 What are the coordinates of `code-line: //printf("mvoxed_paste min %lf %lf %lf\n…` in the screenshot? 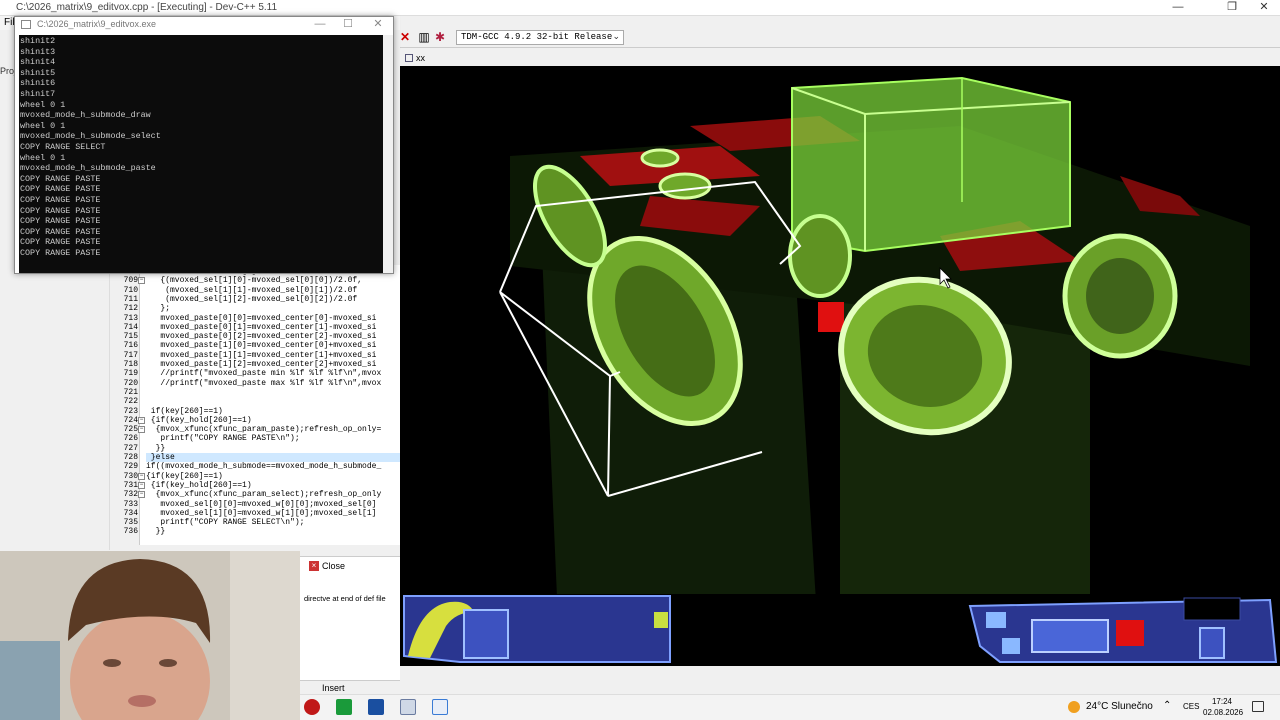 It's located at (273, 373).